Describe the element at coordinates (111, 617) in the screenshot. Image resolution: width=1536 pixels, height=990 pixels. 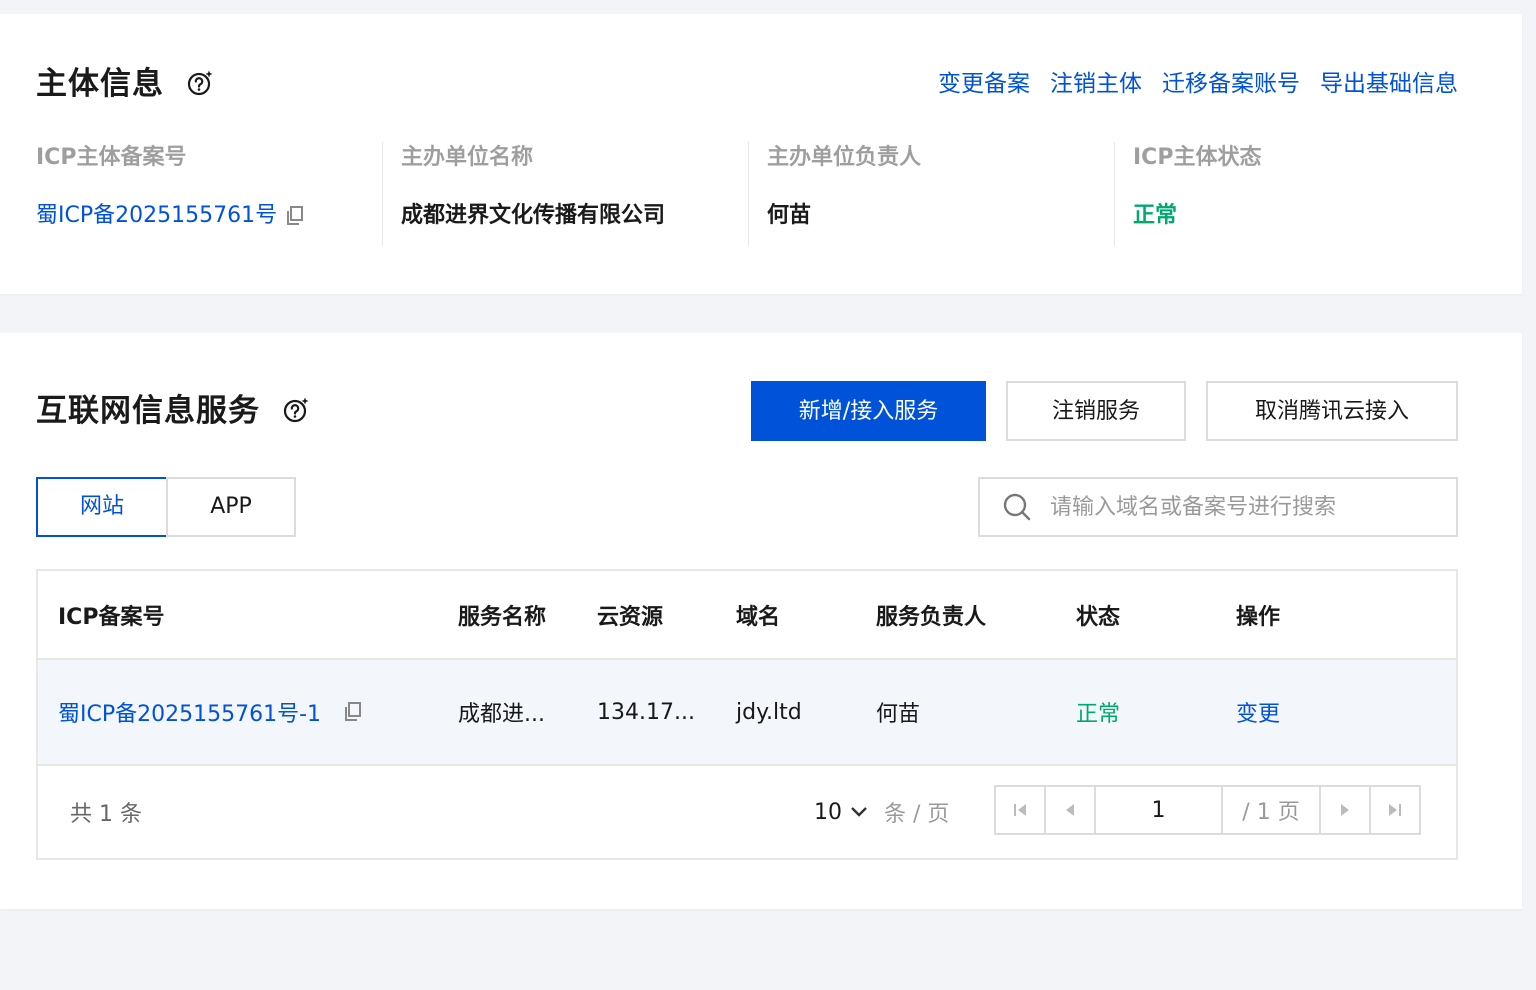
I see `column-header: ICP备案号` at that location.